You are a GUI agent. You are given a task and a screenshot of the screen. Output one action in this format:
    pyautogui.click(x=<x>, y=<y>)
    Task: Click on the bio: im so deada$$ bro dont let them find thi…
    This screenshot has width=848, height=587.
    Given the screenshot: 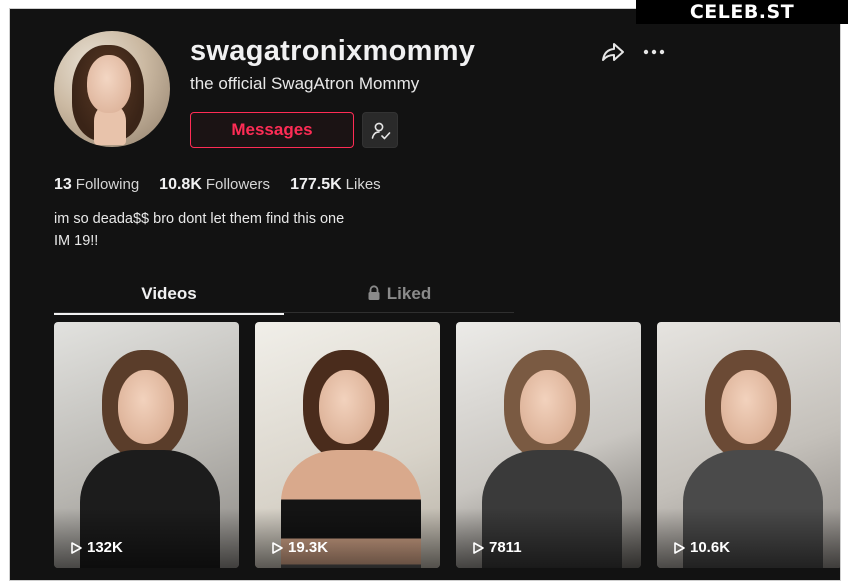 What is the action you would take?
    pyautogui.click(x=199, y=230)
    